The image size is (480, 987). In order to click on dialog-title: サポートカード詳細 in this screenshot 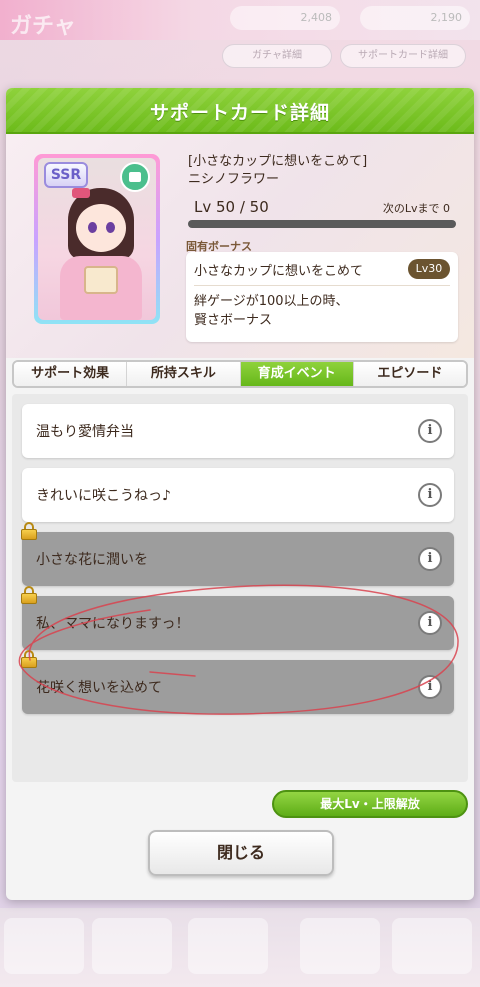, I will do `click(239, 113)`.